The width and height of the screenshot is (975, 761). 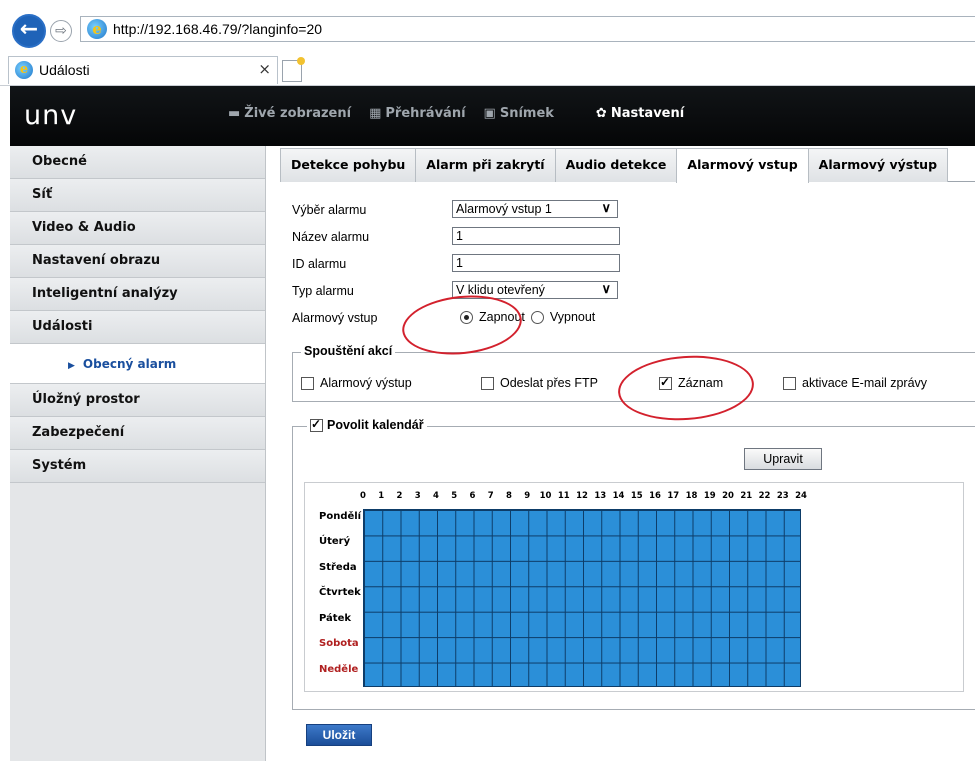 What do you see at coordinates (485, 165) in the screenshot?
I see `tab-tampering-alarm: Alarm při zakrytí` at bounding box center [485, 165].